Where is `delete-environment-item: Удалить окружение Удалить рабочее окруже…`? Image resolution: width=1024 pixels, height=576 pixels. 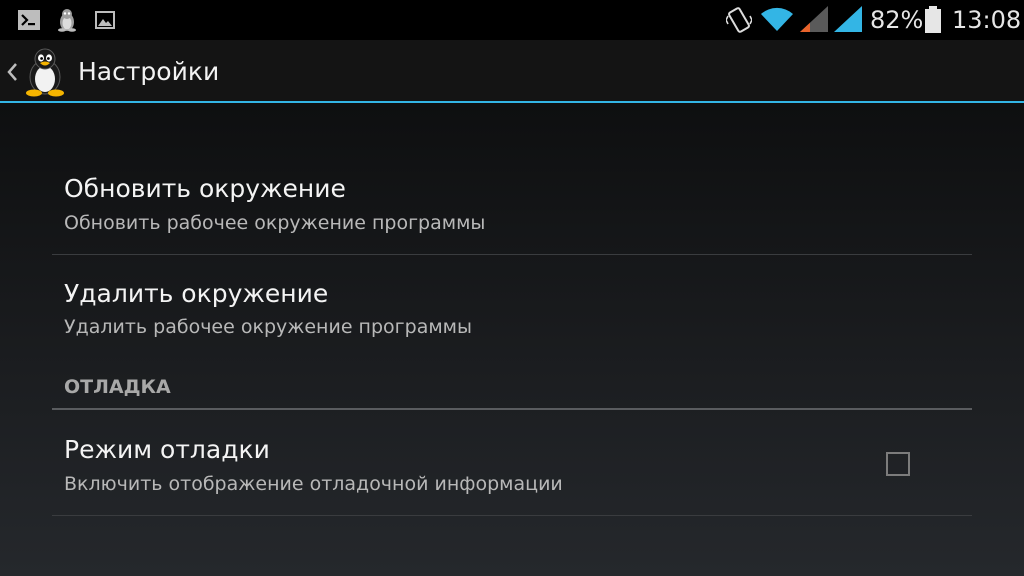
delete-environment-item: Удалить окружение Удалить рабочее окруже… is located at coordinates (512, 312).